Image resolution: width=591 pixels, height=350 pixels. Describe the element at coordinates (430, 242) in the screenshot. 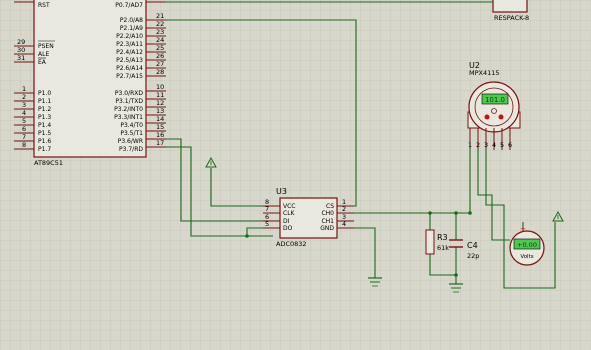

I see `r3-body` at that location.